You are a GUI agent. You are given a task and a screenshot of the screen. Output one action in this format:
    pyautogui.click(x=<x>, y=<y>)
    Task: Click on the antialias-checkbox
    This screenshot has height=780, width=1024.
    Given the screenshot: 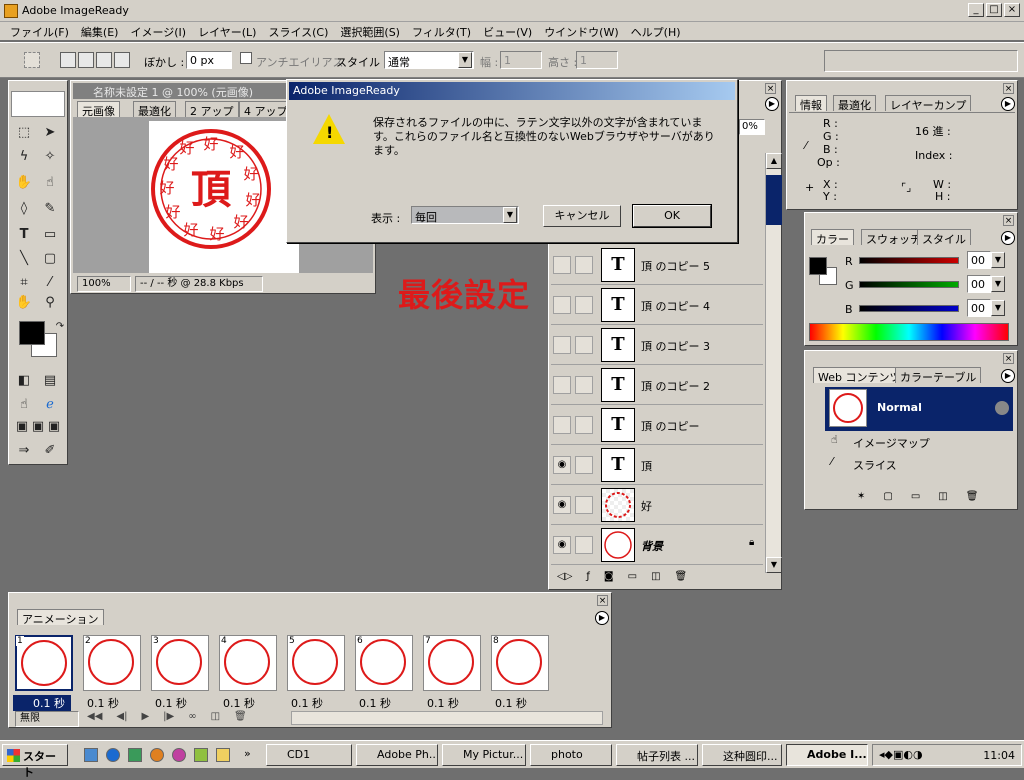 What is the action you would take?
    pyautogui.click(x=246, y=58)
    